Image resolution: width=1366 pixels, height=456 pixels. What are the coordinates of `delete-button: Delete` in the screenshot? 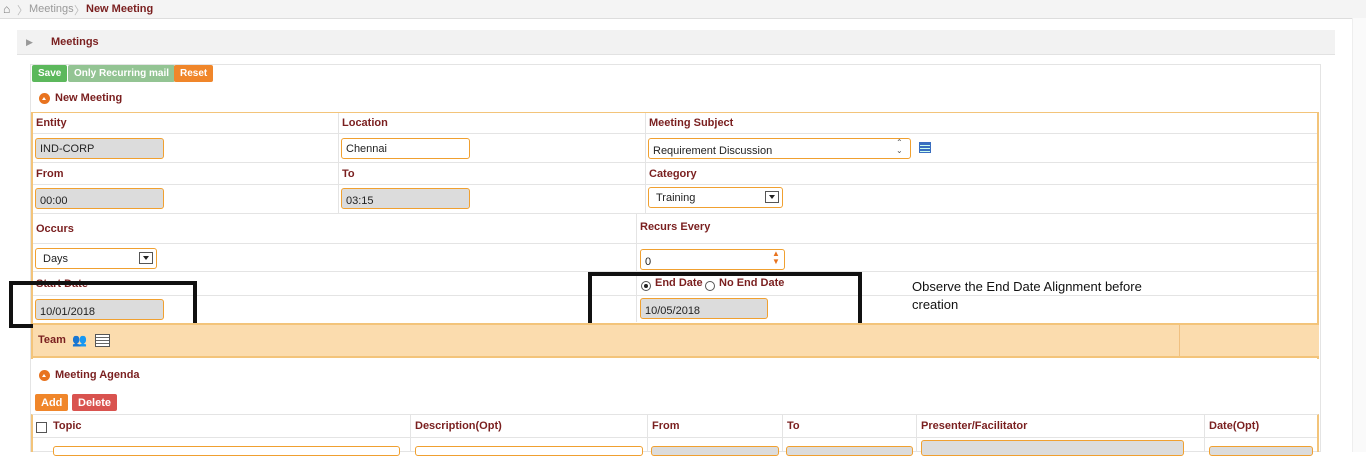 It's located at (95, 402).